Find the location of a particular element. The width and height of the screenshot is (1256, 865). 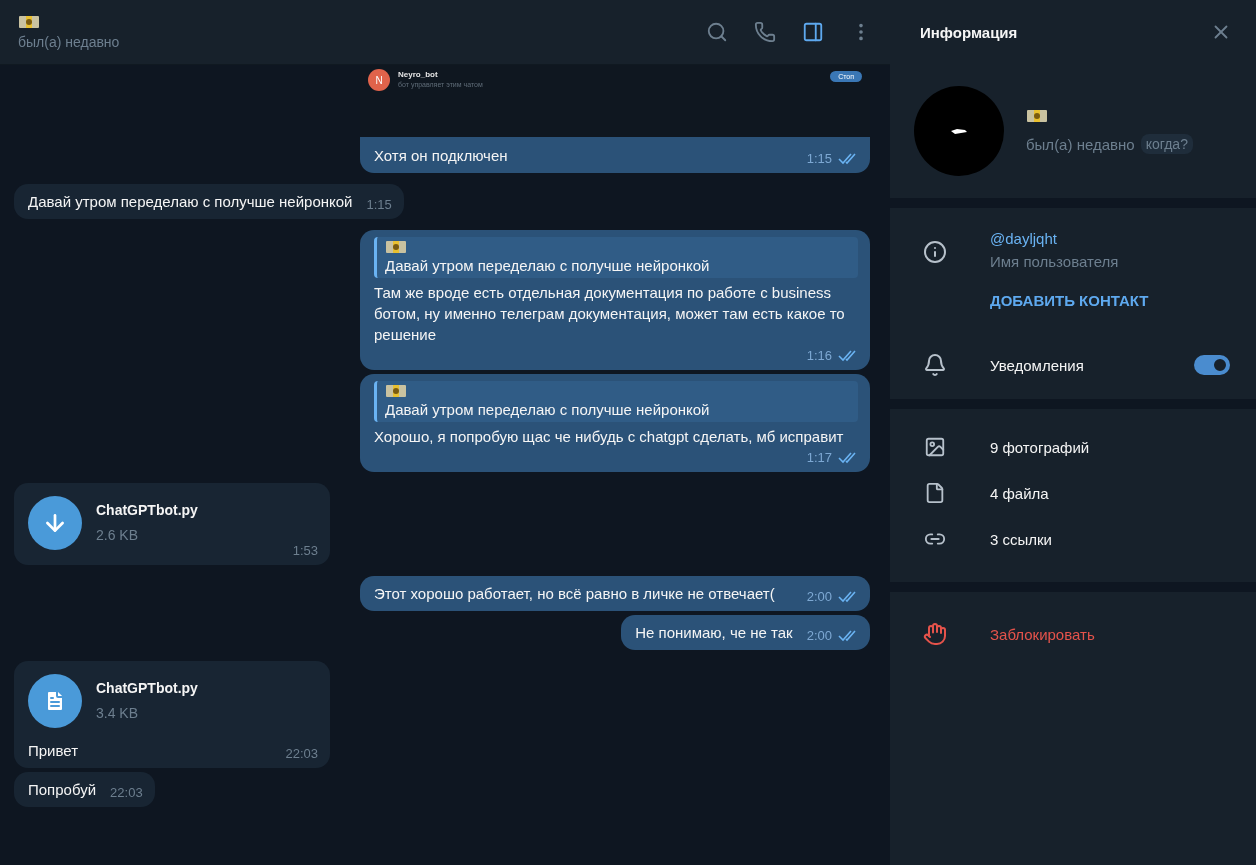

message-text: Там же вроде есть отдельная документация по работе с business ботом, ну именно телеграм документация, может там есть какое то решение is located at coordinates (610, 314).